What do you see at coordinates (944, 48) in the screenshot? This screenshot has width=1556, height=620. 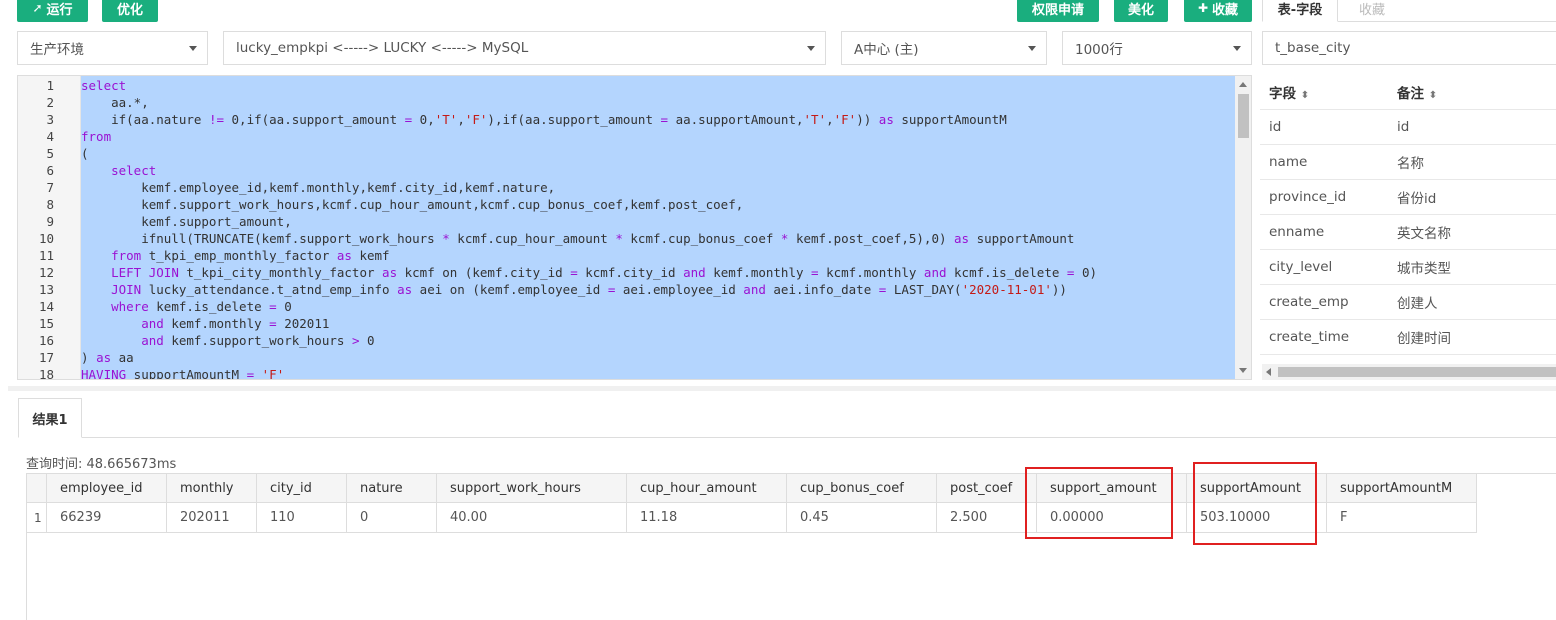 I see `center-select: A中心 (主)` at bounding box center [944, 48].